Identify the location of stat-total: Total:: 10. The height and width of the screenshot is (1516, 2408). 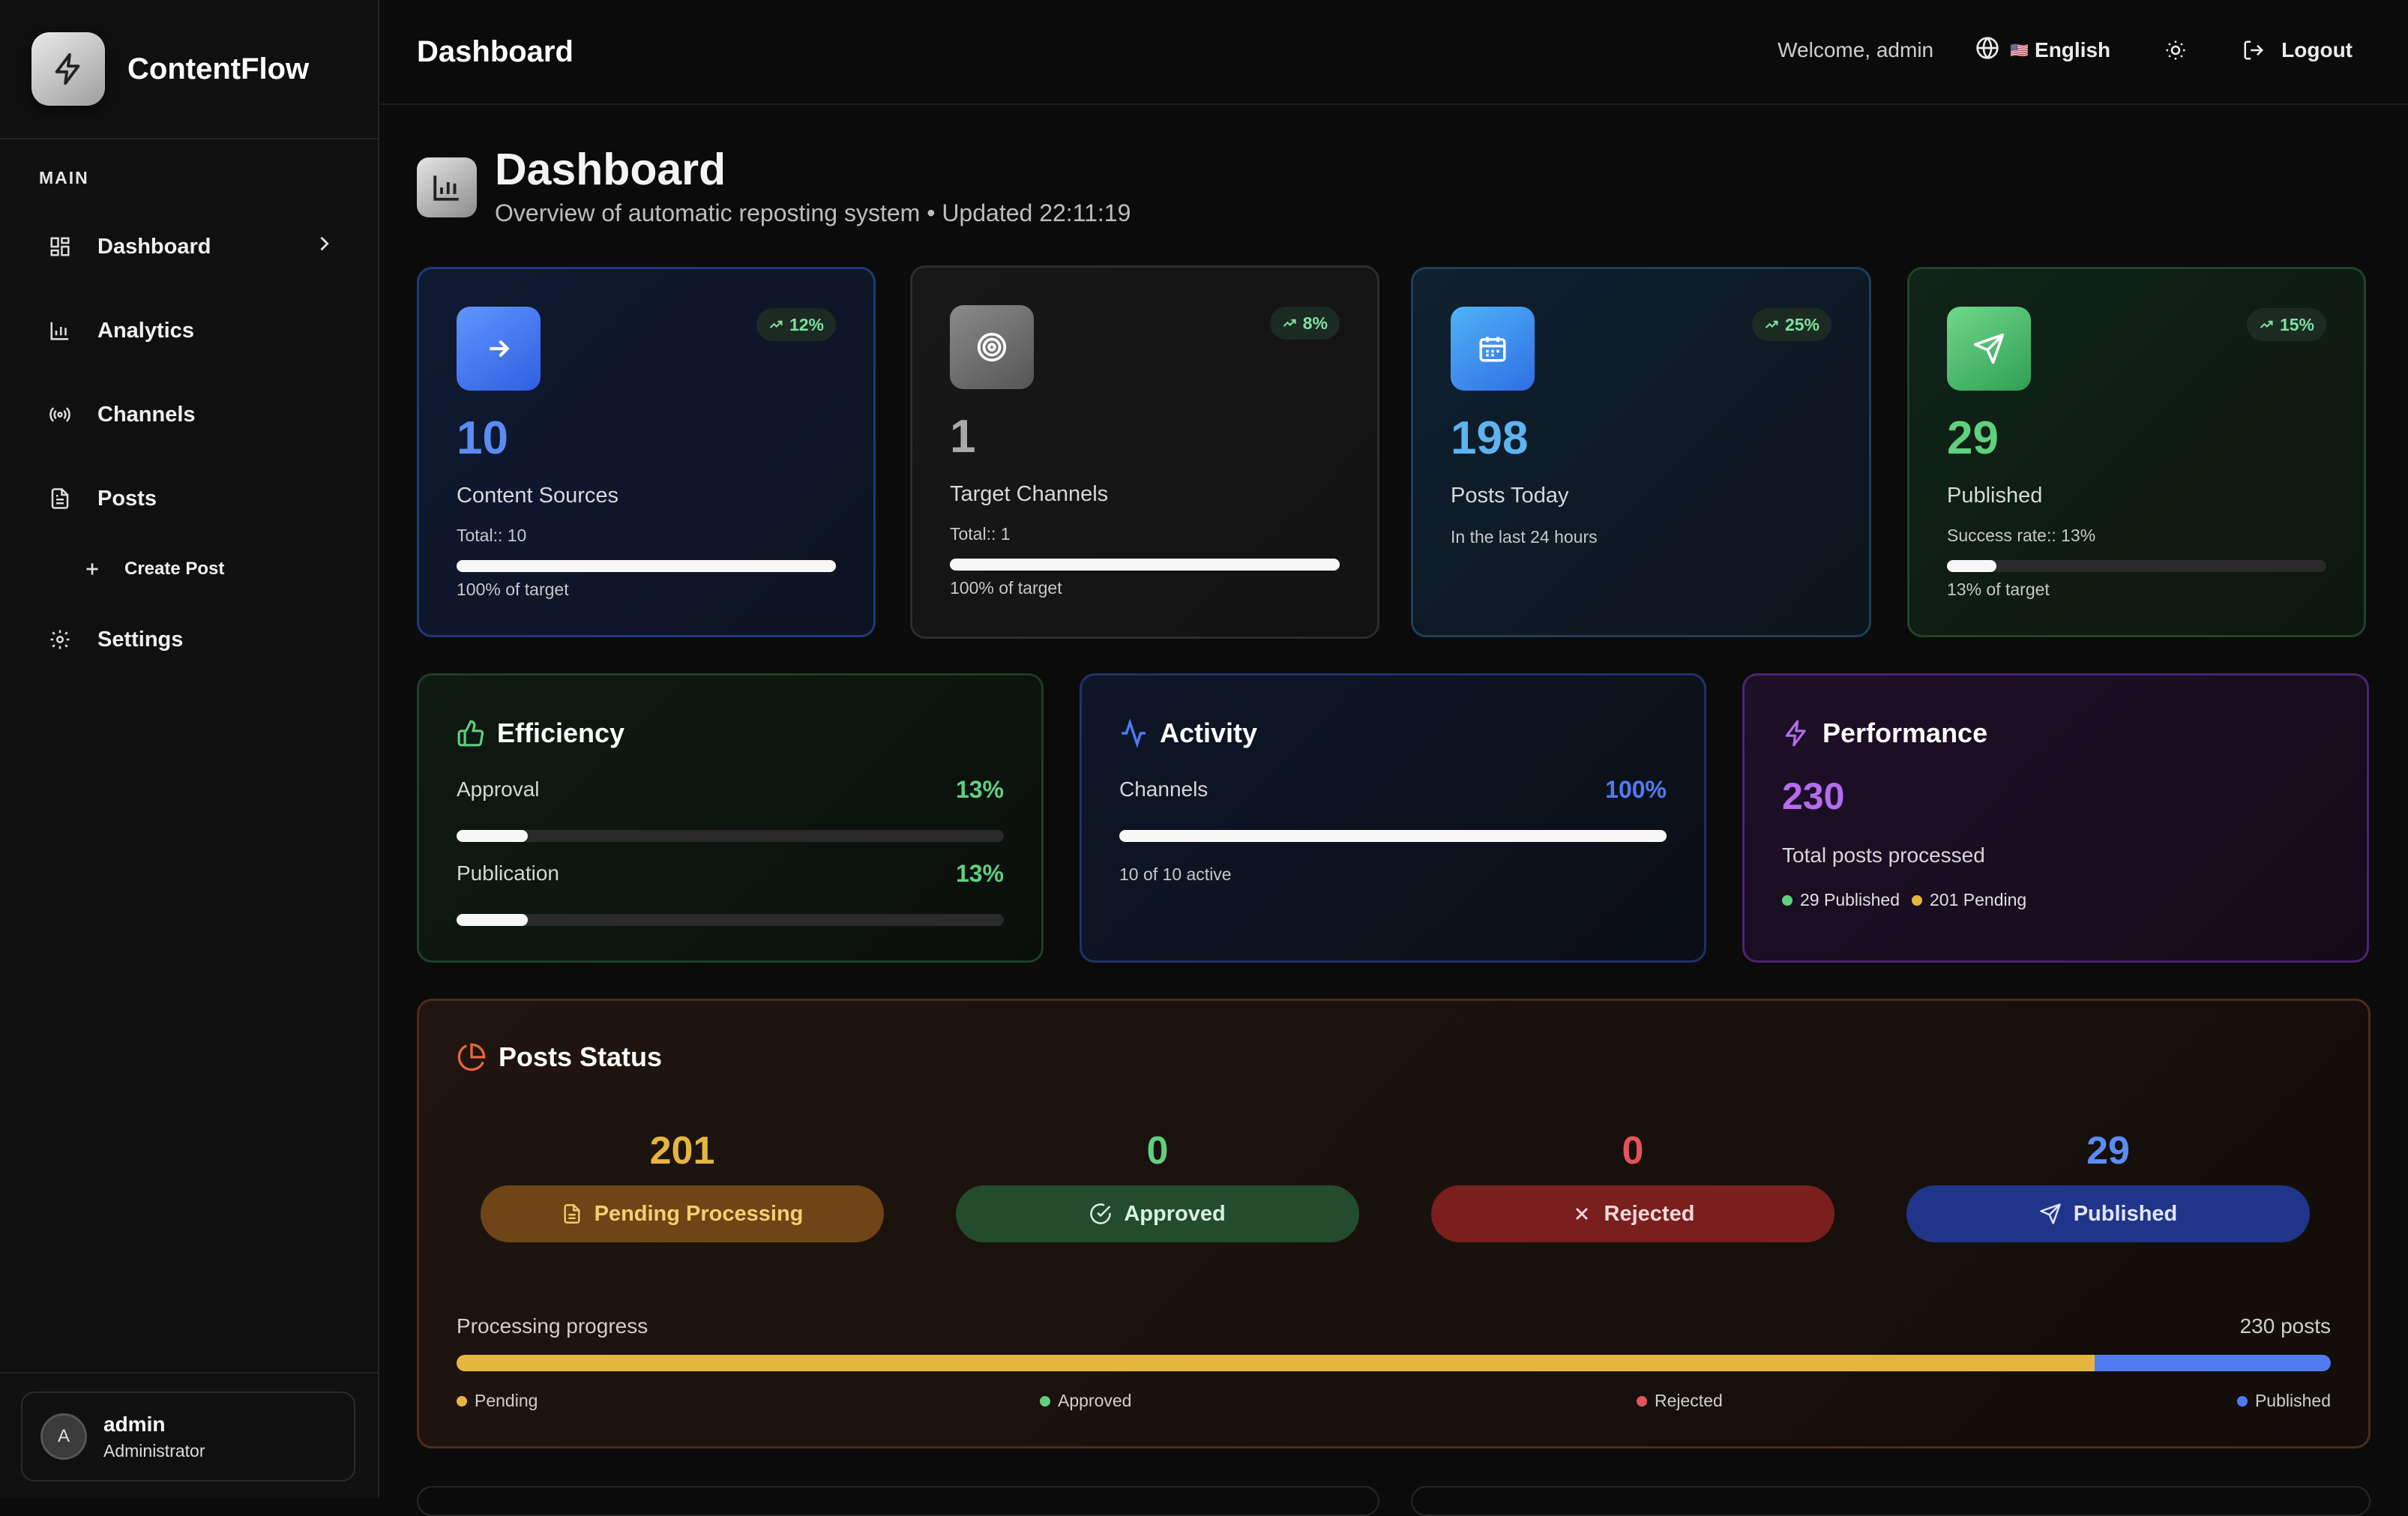
(492, 535).